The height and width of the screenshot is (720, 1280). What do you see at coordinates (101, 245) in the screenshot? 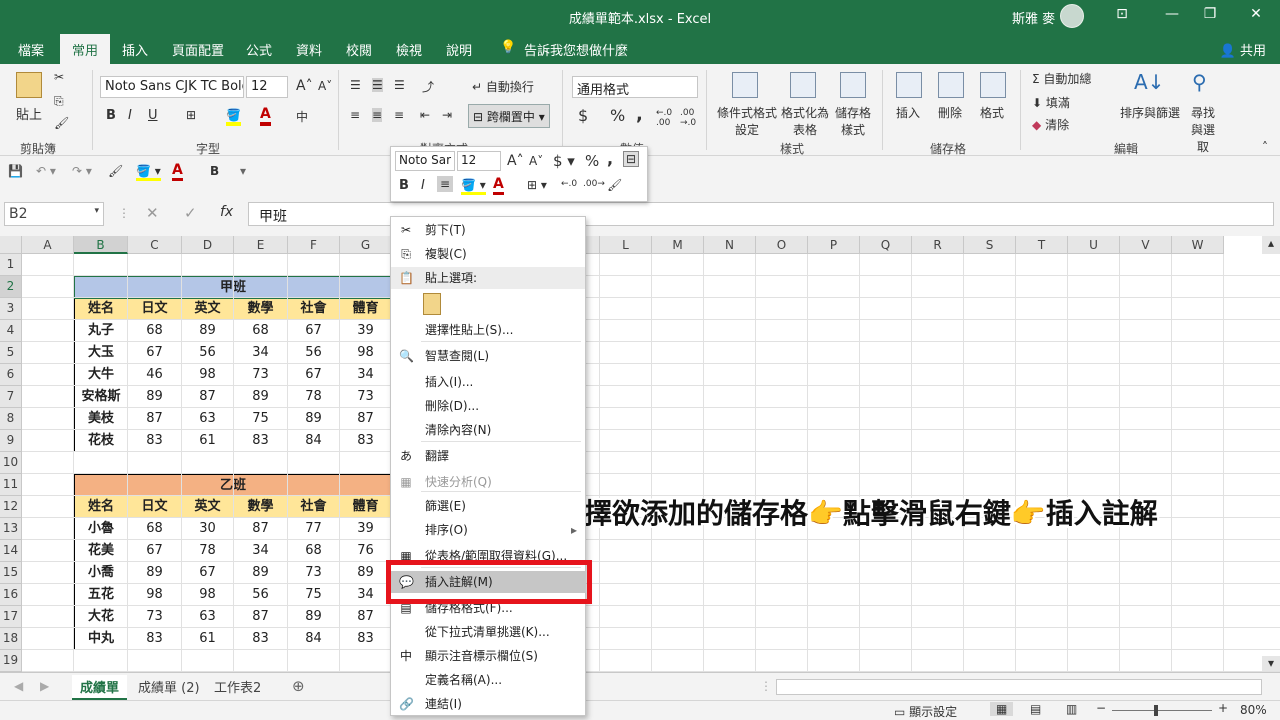
I see `column-header-b: B` at bounding box center [101, 245].